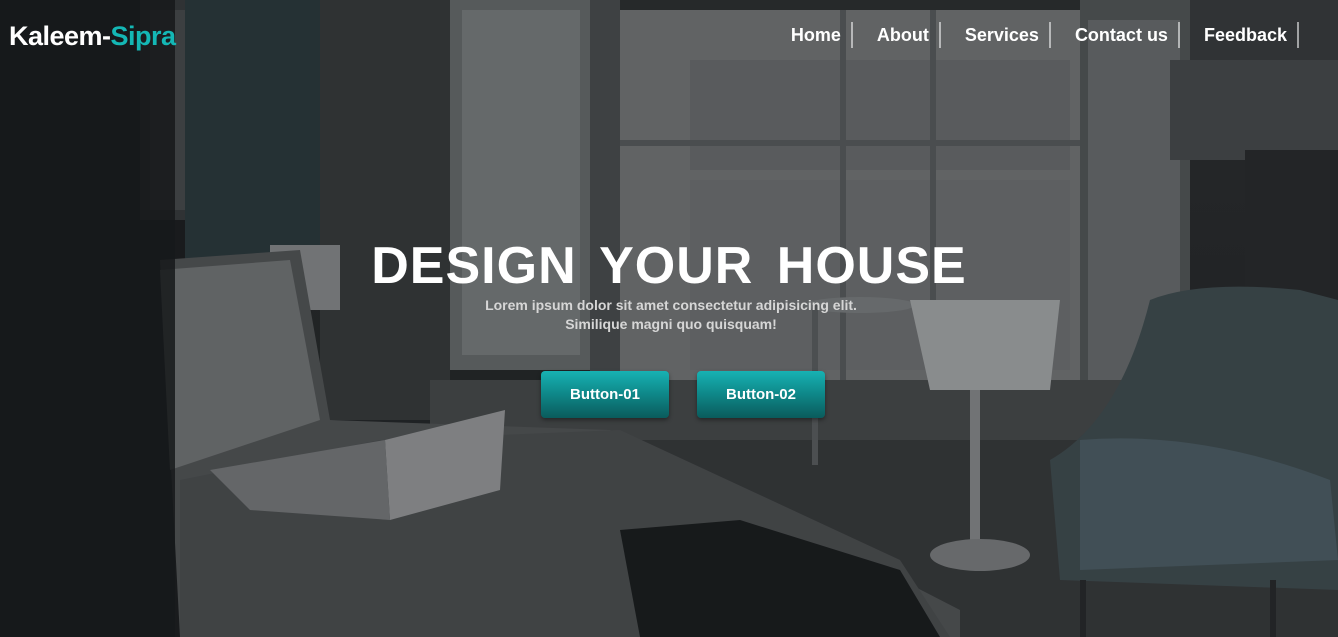 The height and width of the screenshot is (637, 1338). I want to click on main-nav: Home About Services Contact us Feedback, so click(1045, 35).